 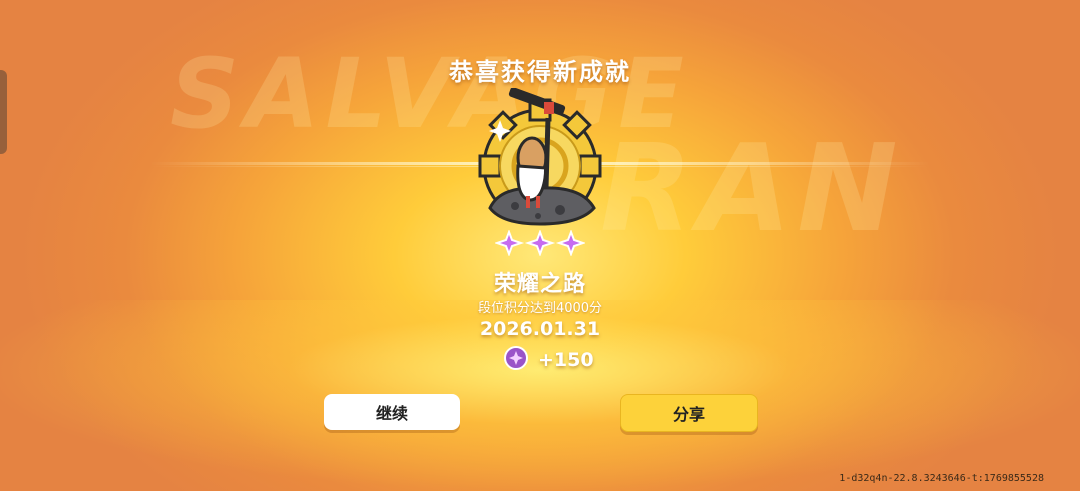 What do you see at coordinates (689, 413) in the screenshot?
I see `share-button: 分享` at bounding box center [689, 413].